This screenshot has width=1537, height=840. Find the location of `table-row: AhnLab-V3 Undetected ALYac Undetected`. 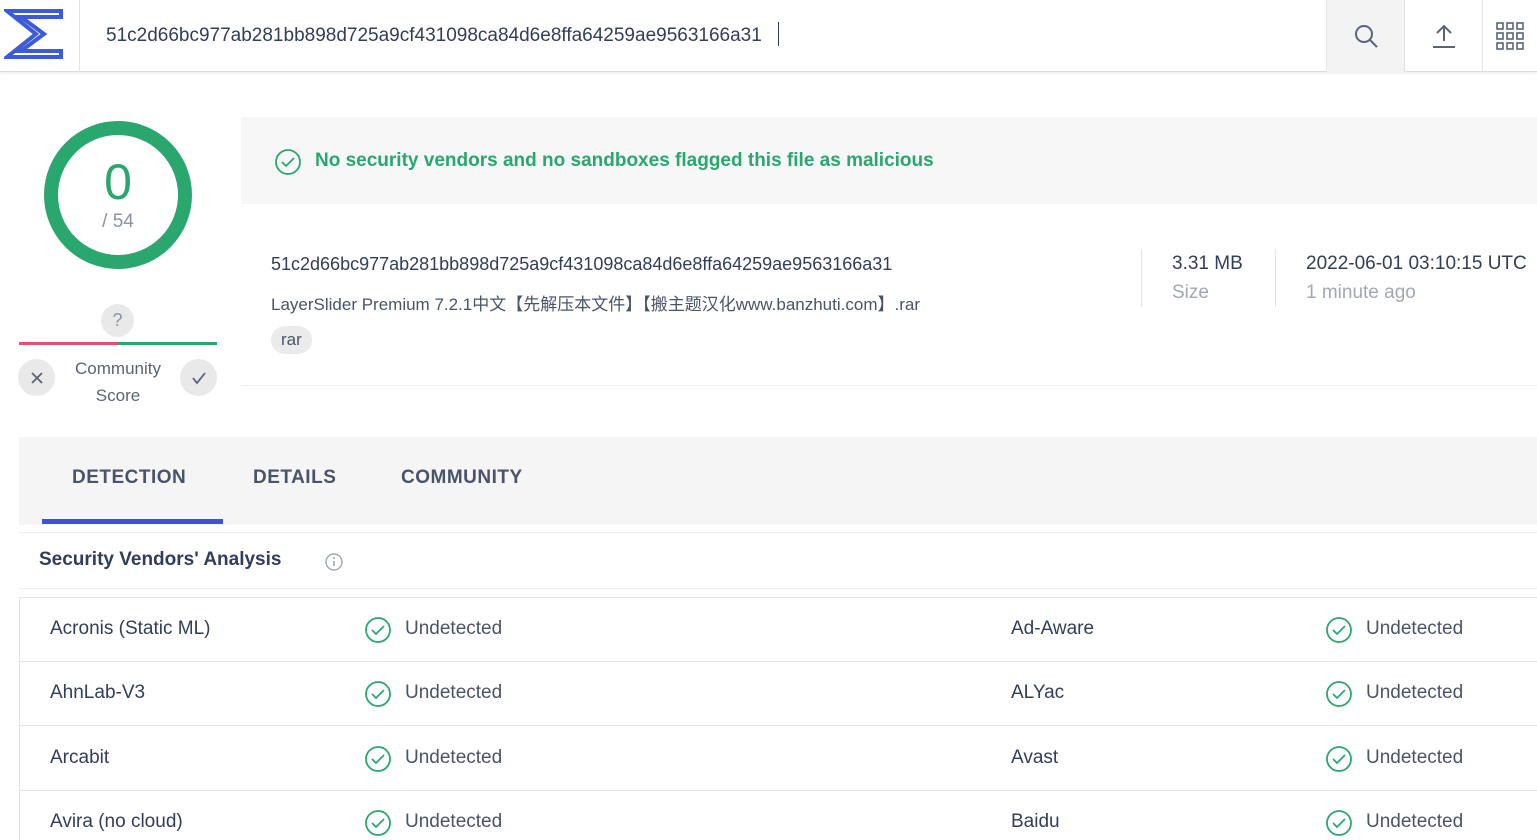

table-row: AhnLab-V3 Undetected ALYac Undetected is located at coordinates (778, 694).